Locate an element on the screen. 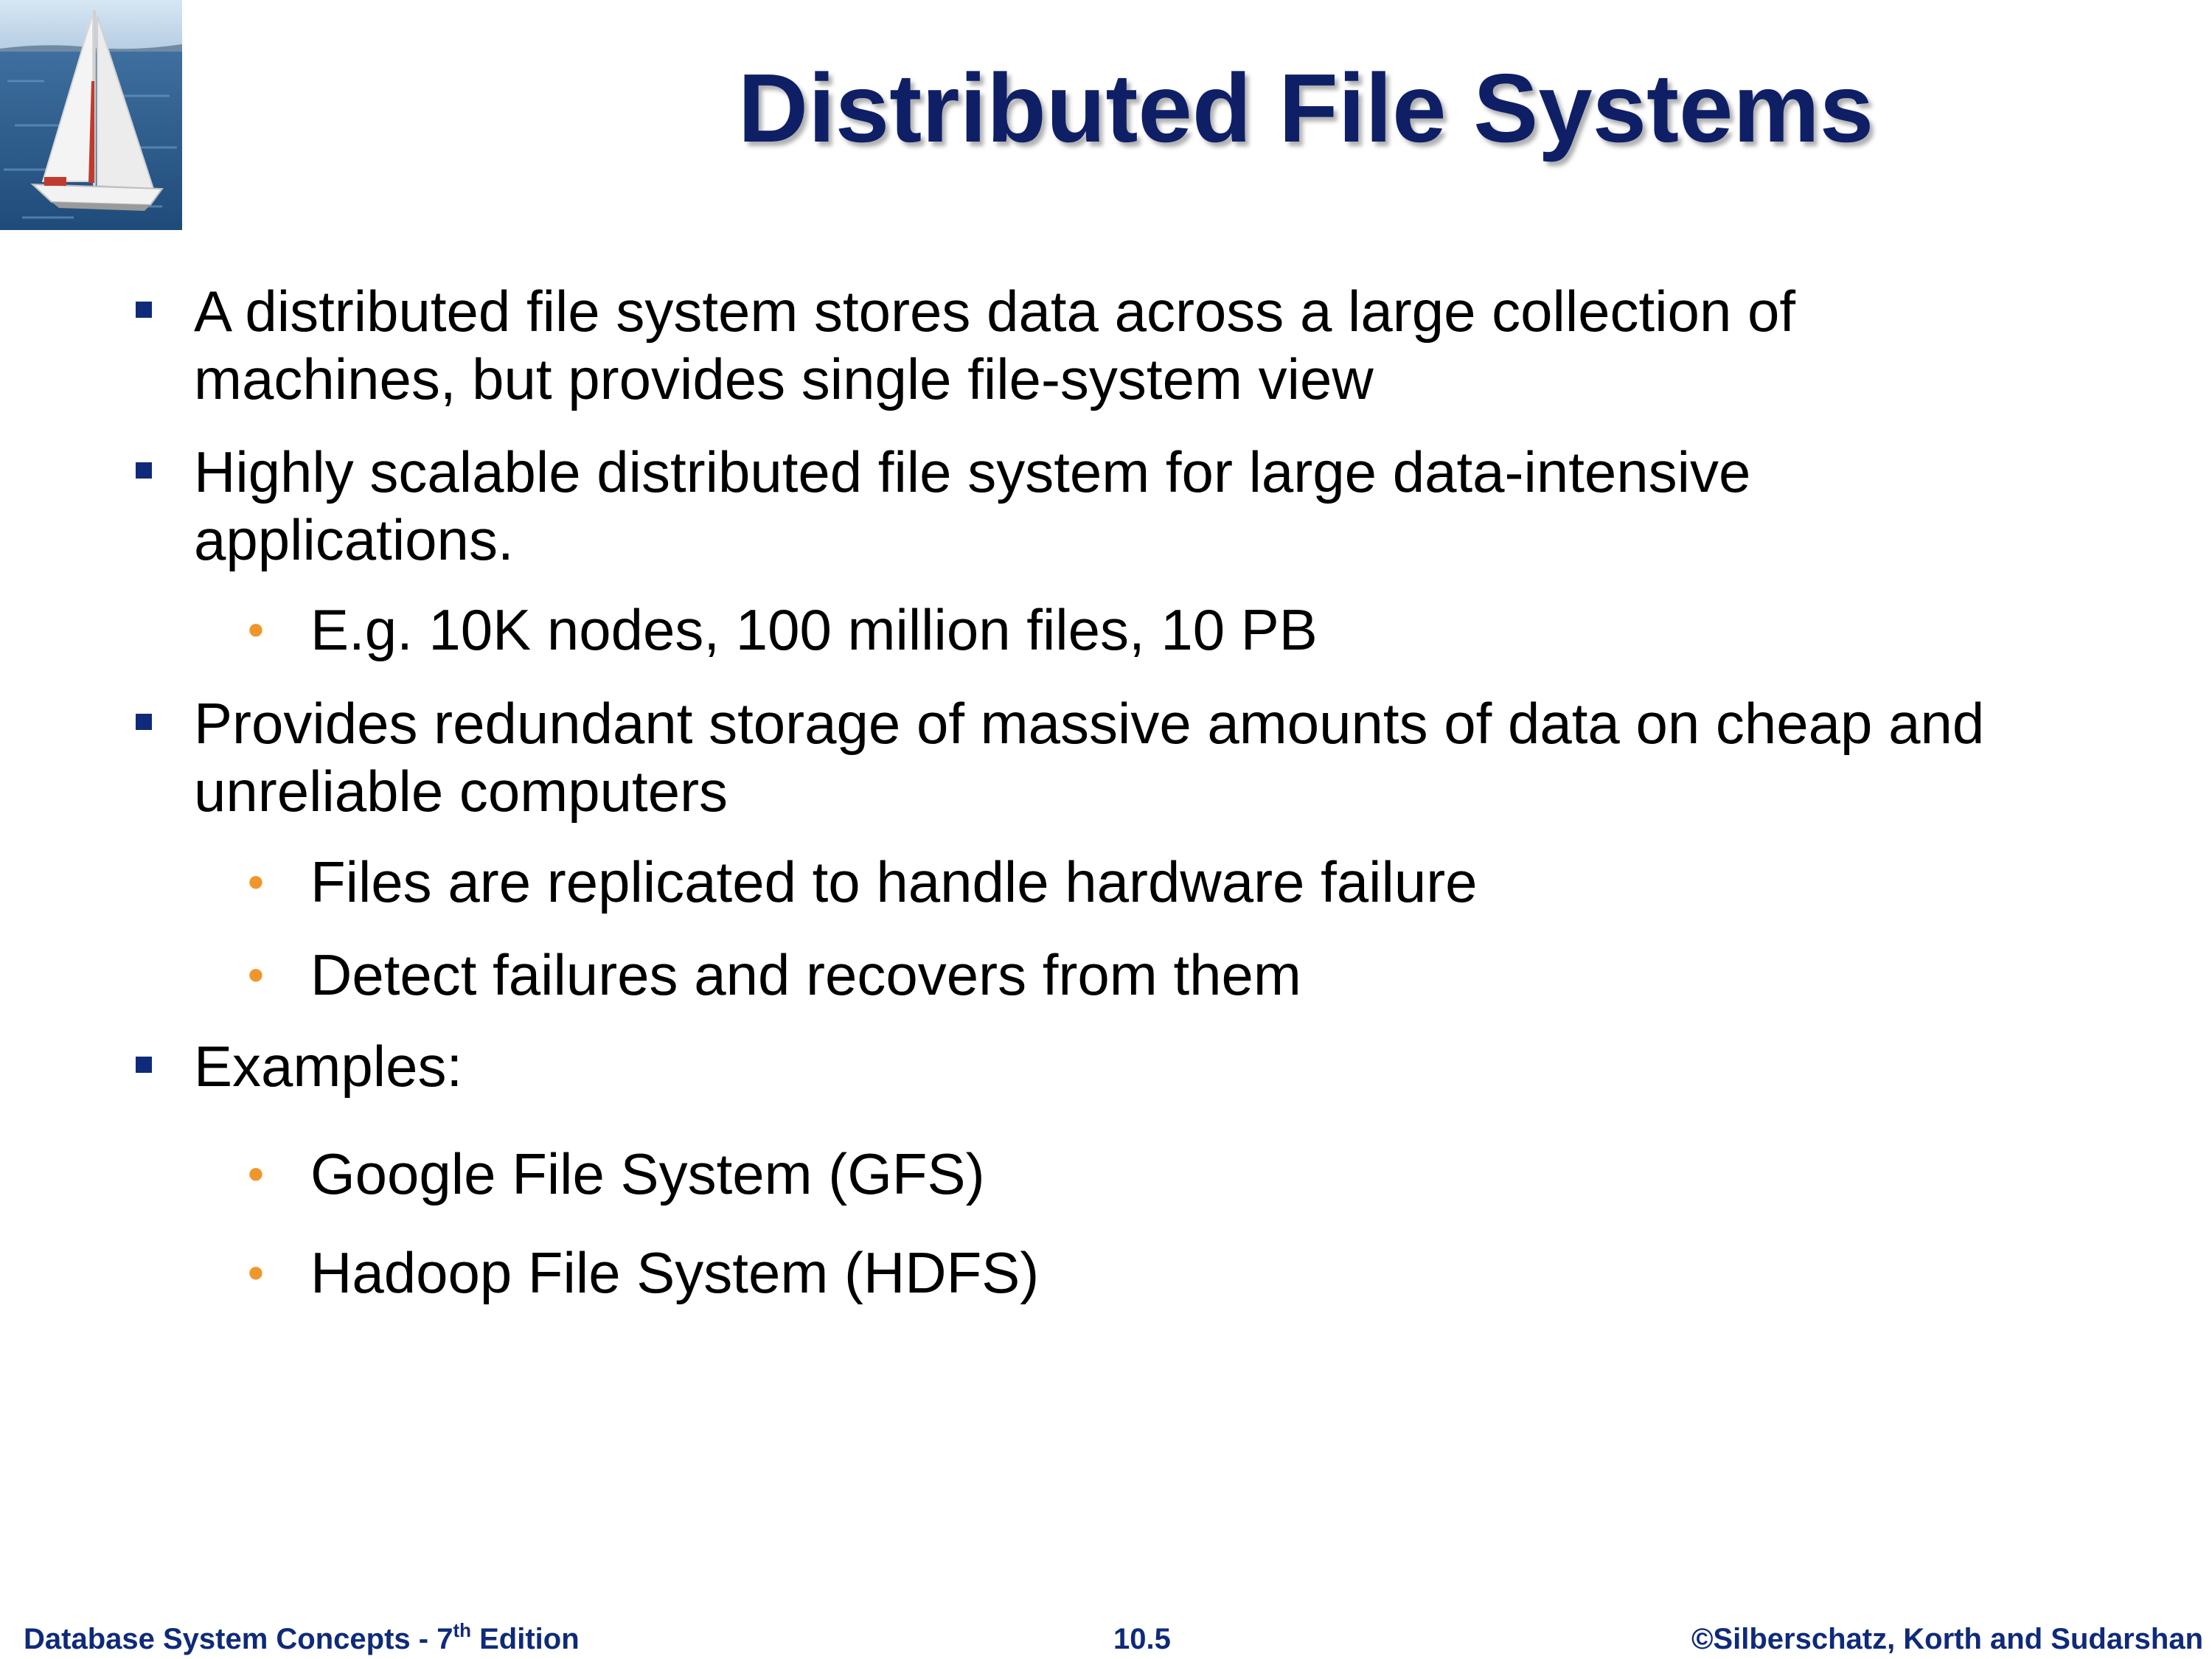 This screenshot has height=1659, width=2212. sub-bullet-text: E.g. 10K nodes, 100 million files, 10 PB is located at coordinates (814, 629).